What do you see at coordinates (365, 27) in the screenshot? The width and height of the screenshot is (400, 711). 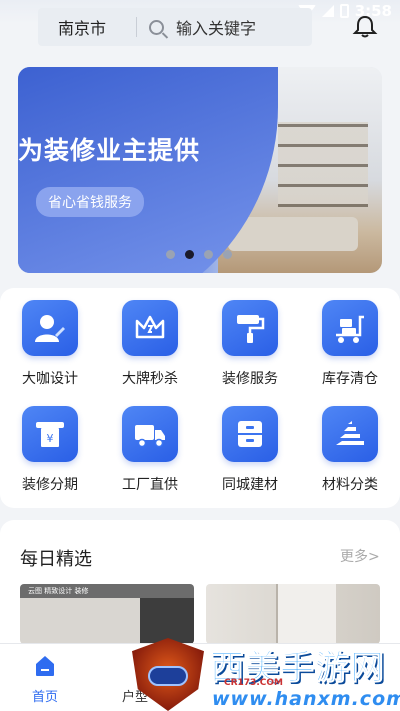 I see `bell-icon` at bounding box center [365, 27].